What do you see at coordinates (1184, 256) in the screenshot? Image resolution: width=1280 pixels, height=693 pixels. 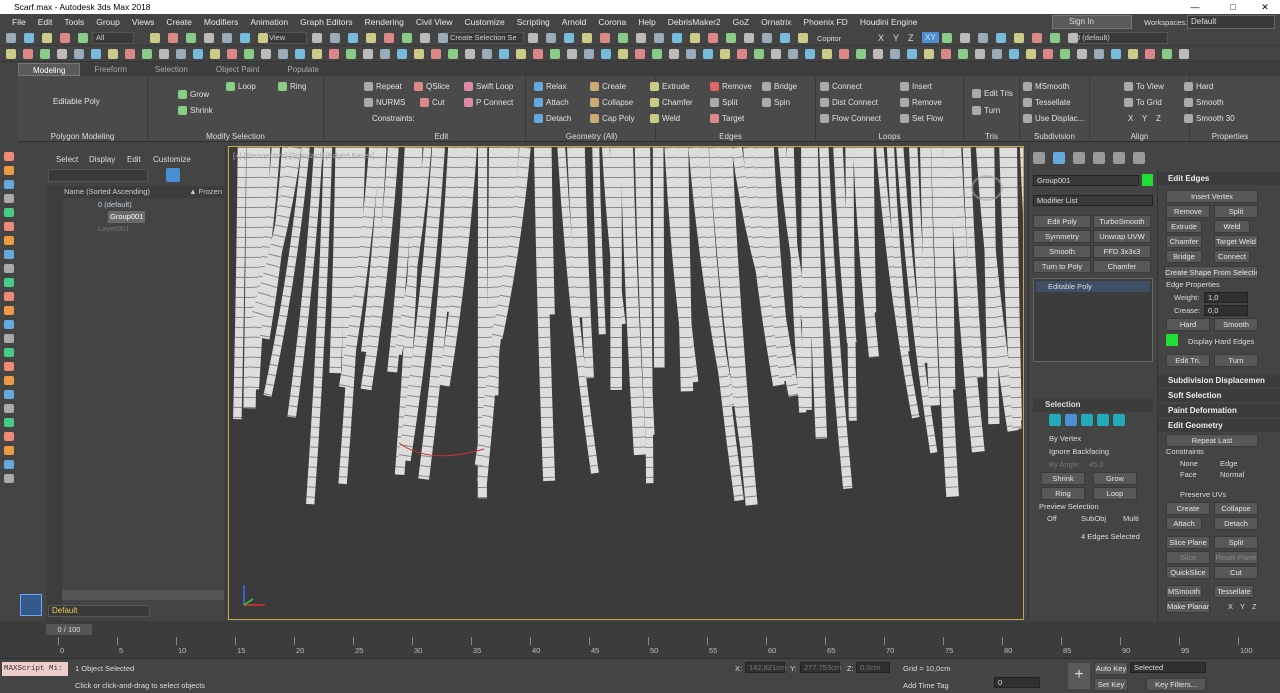 I see `bridge-button: Bridge` at bounding box center [1184, 256].